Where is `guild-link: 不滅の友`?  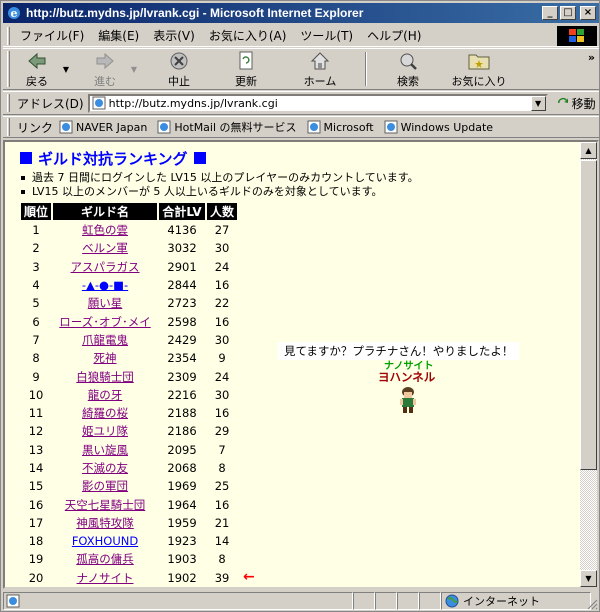
guild-link: 不滅の友 is located at coordinates (105, 468).